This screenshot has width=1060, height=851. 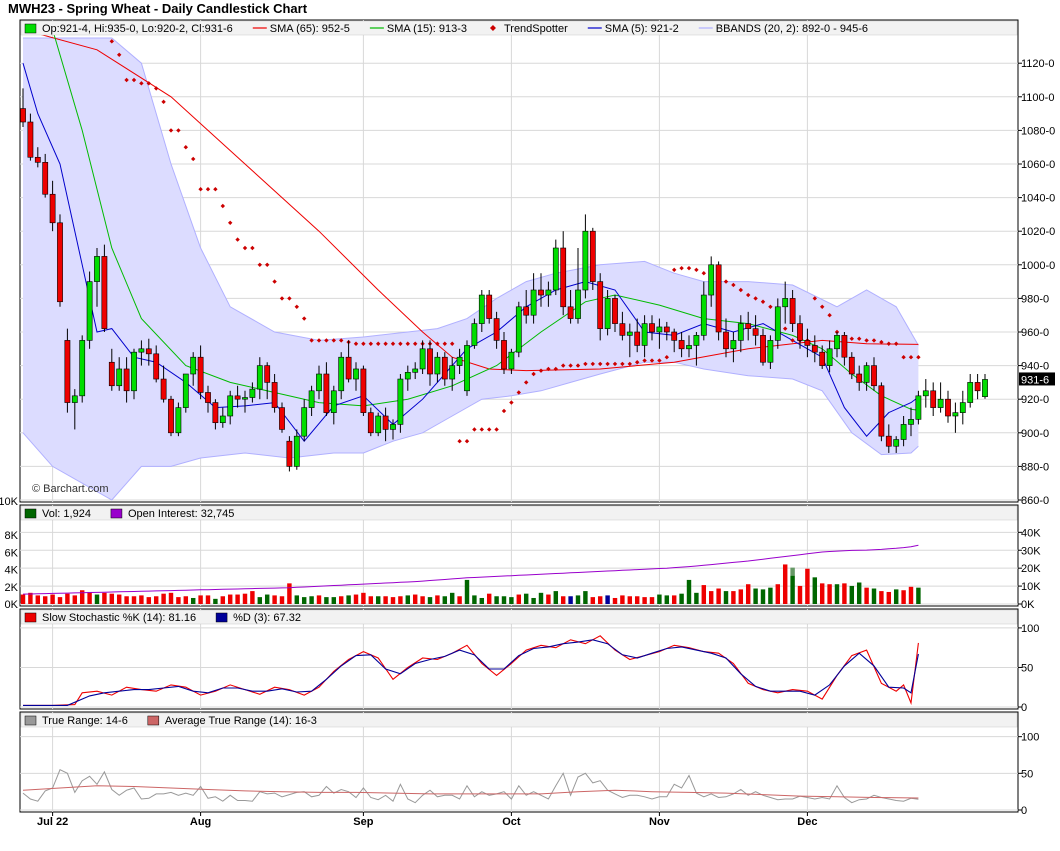 What do you see at coordinates (642, 29) in the screenshot?
I see `legend-label: SMA (5): 921-2` at bounding box center [642, 29].